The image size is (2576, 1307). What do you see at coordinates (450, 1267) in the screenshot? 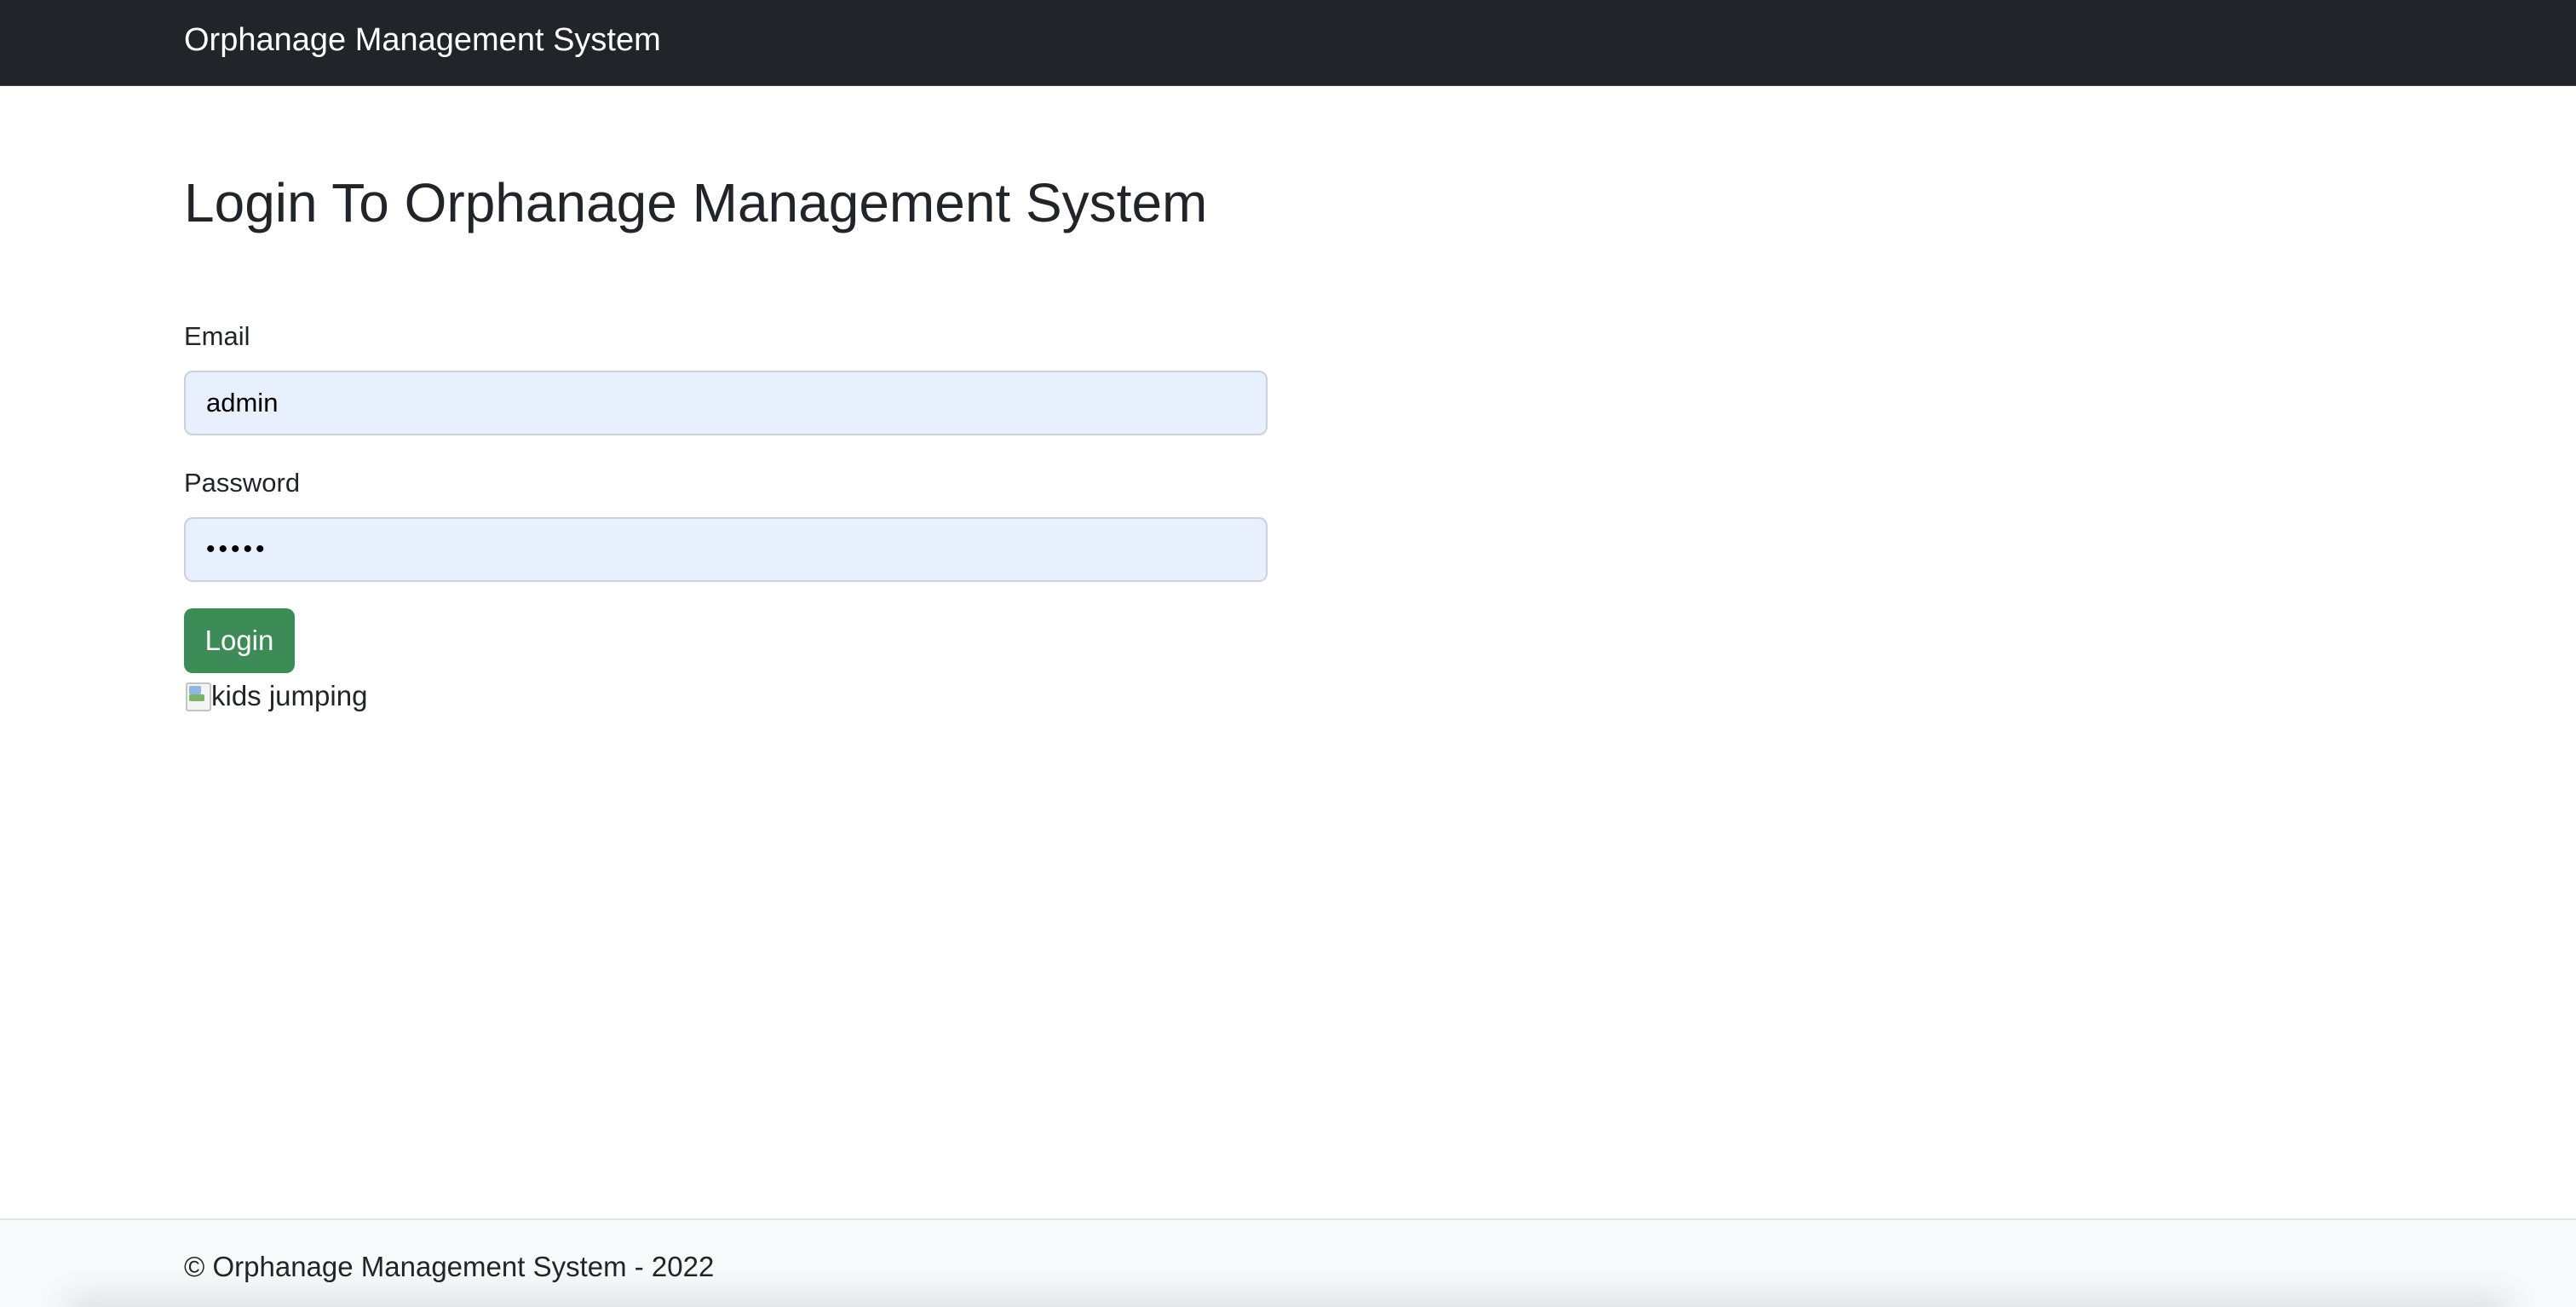
I see `footer-copyright: © Orphanage Management System - 2022` at bounding box center [450, 1267].